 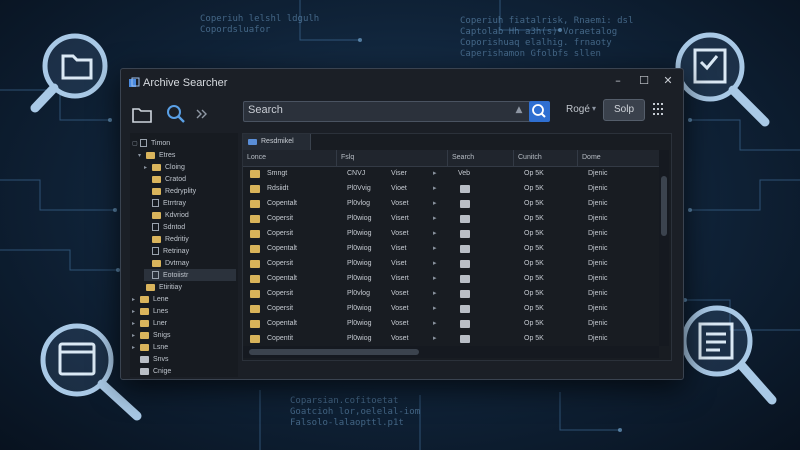 What do you see at coordinates (451, 219) in the screenshot?
I see `table-row: Copersit Pl0wiog Visert Op 5K Djenic ▸` at bounding box center [451, 219].